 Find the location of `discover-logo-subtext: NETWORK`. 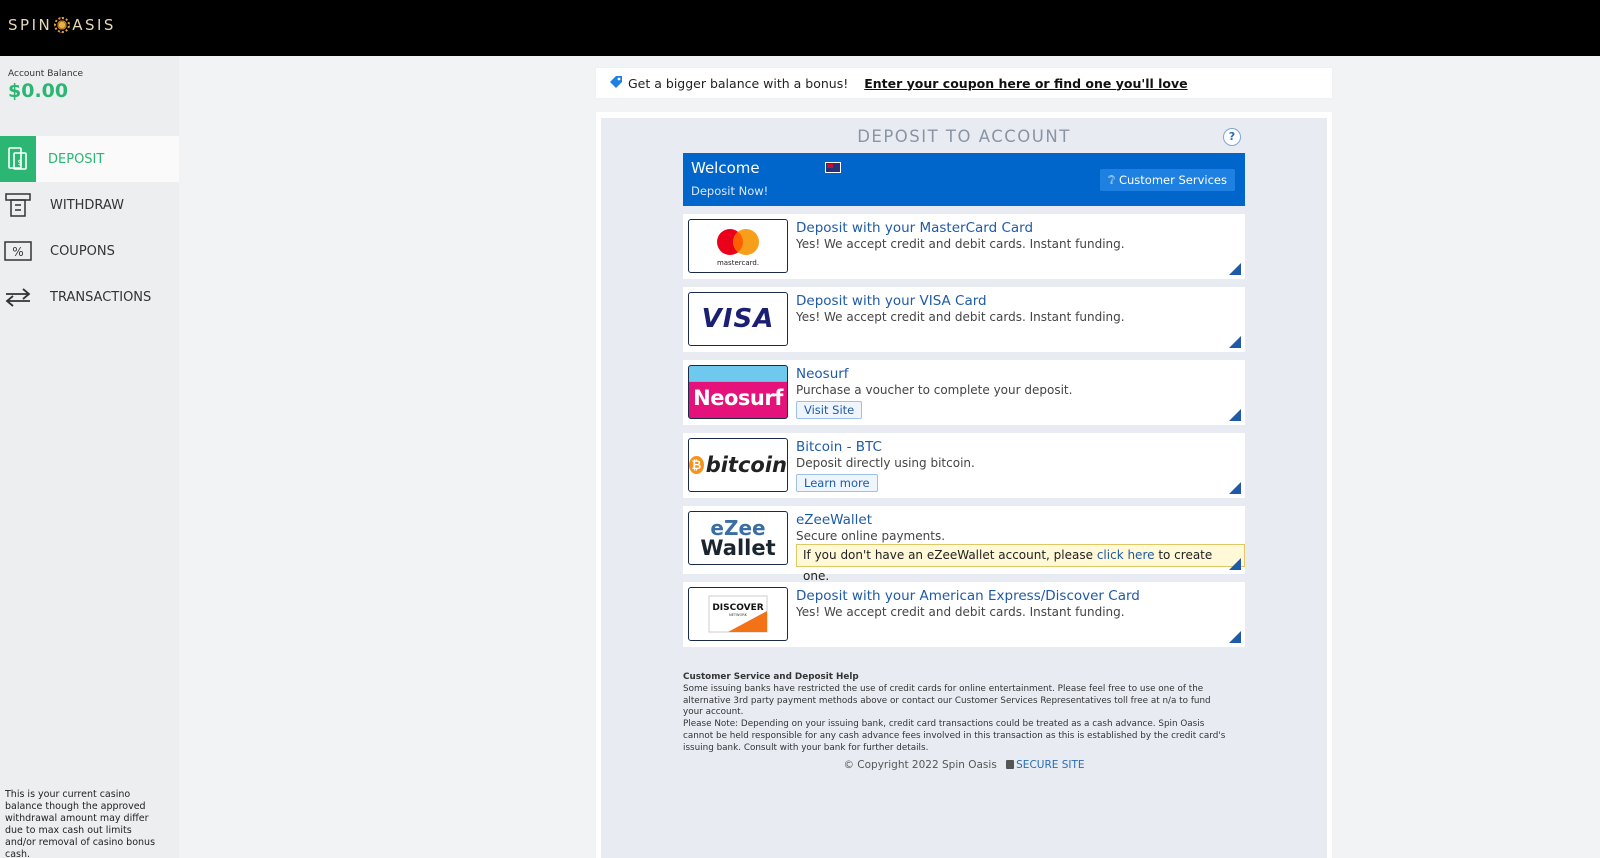

discover-logo-subtext: NETWORK is located at coordinates (738, 615).